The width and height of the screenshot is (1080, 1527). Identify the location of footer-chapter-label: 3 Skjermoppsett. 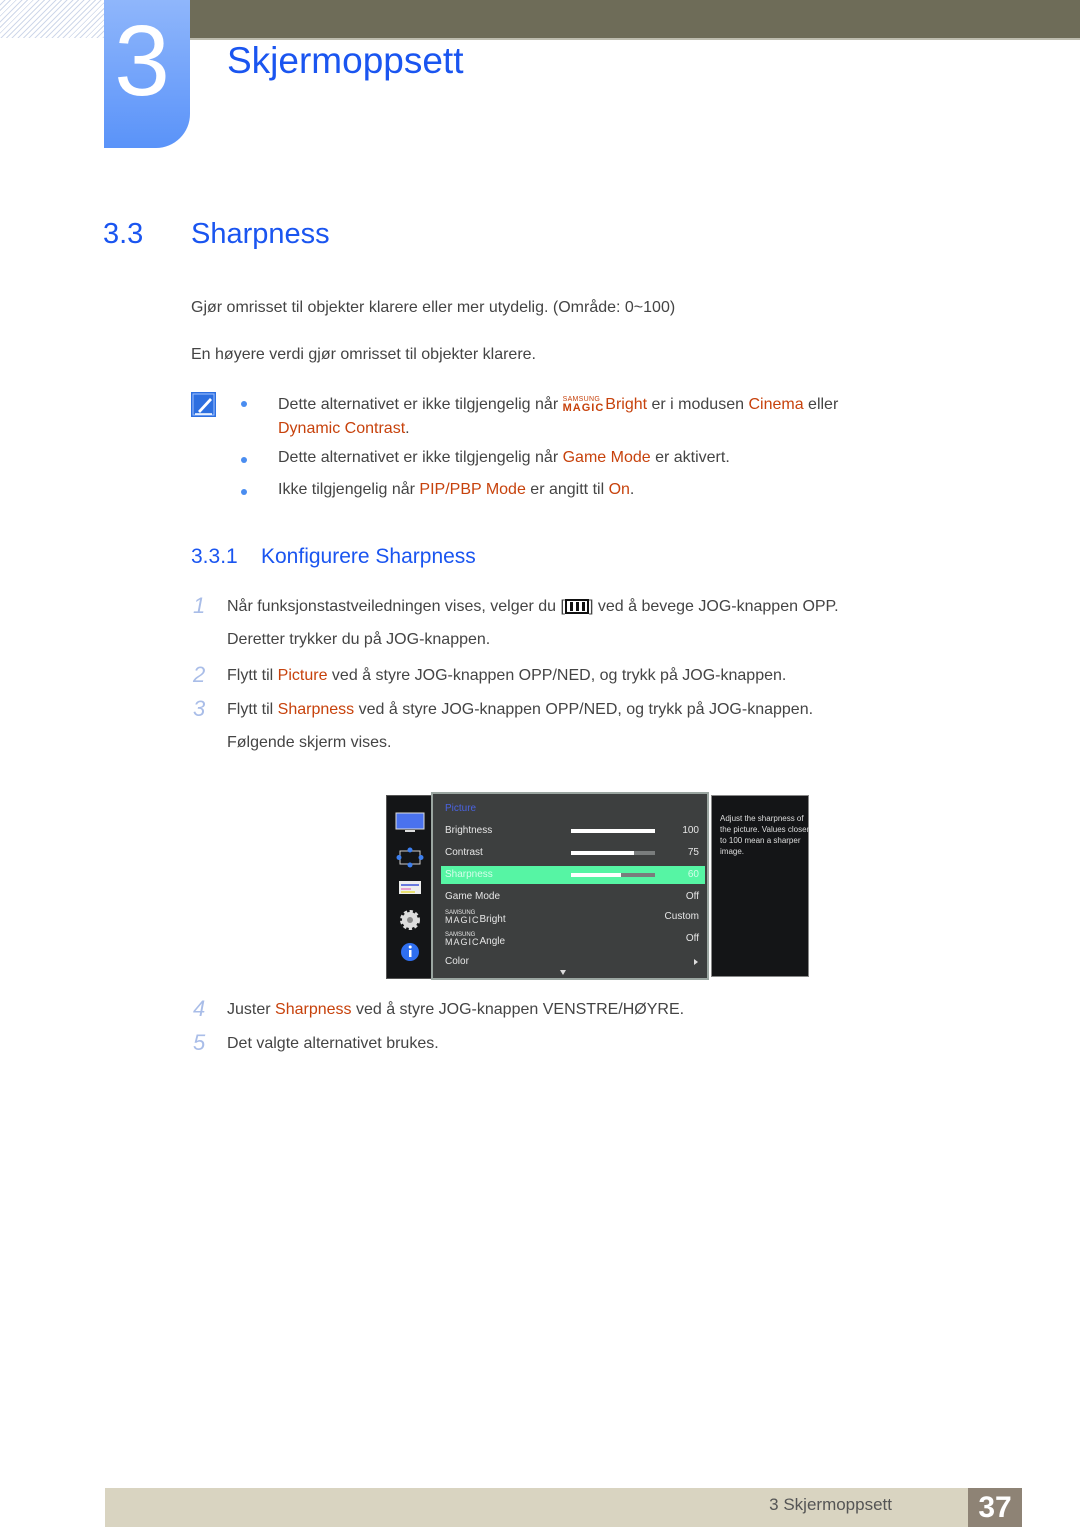
(830, 1504).